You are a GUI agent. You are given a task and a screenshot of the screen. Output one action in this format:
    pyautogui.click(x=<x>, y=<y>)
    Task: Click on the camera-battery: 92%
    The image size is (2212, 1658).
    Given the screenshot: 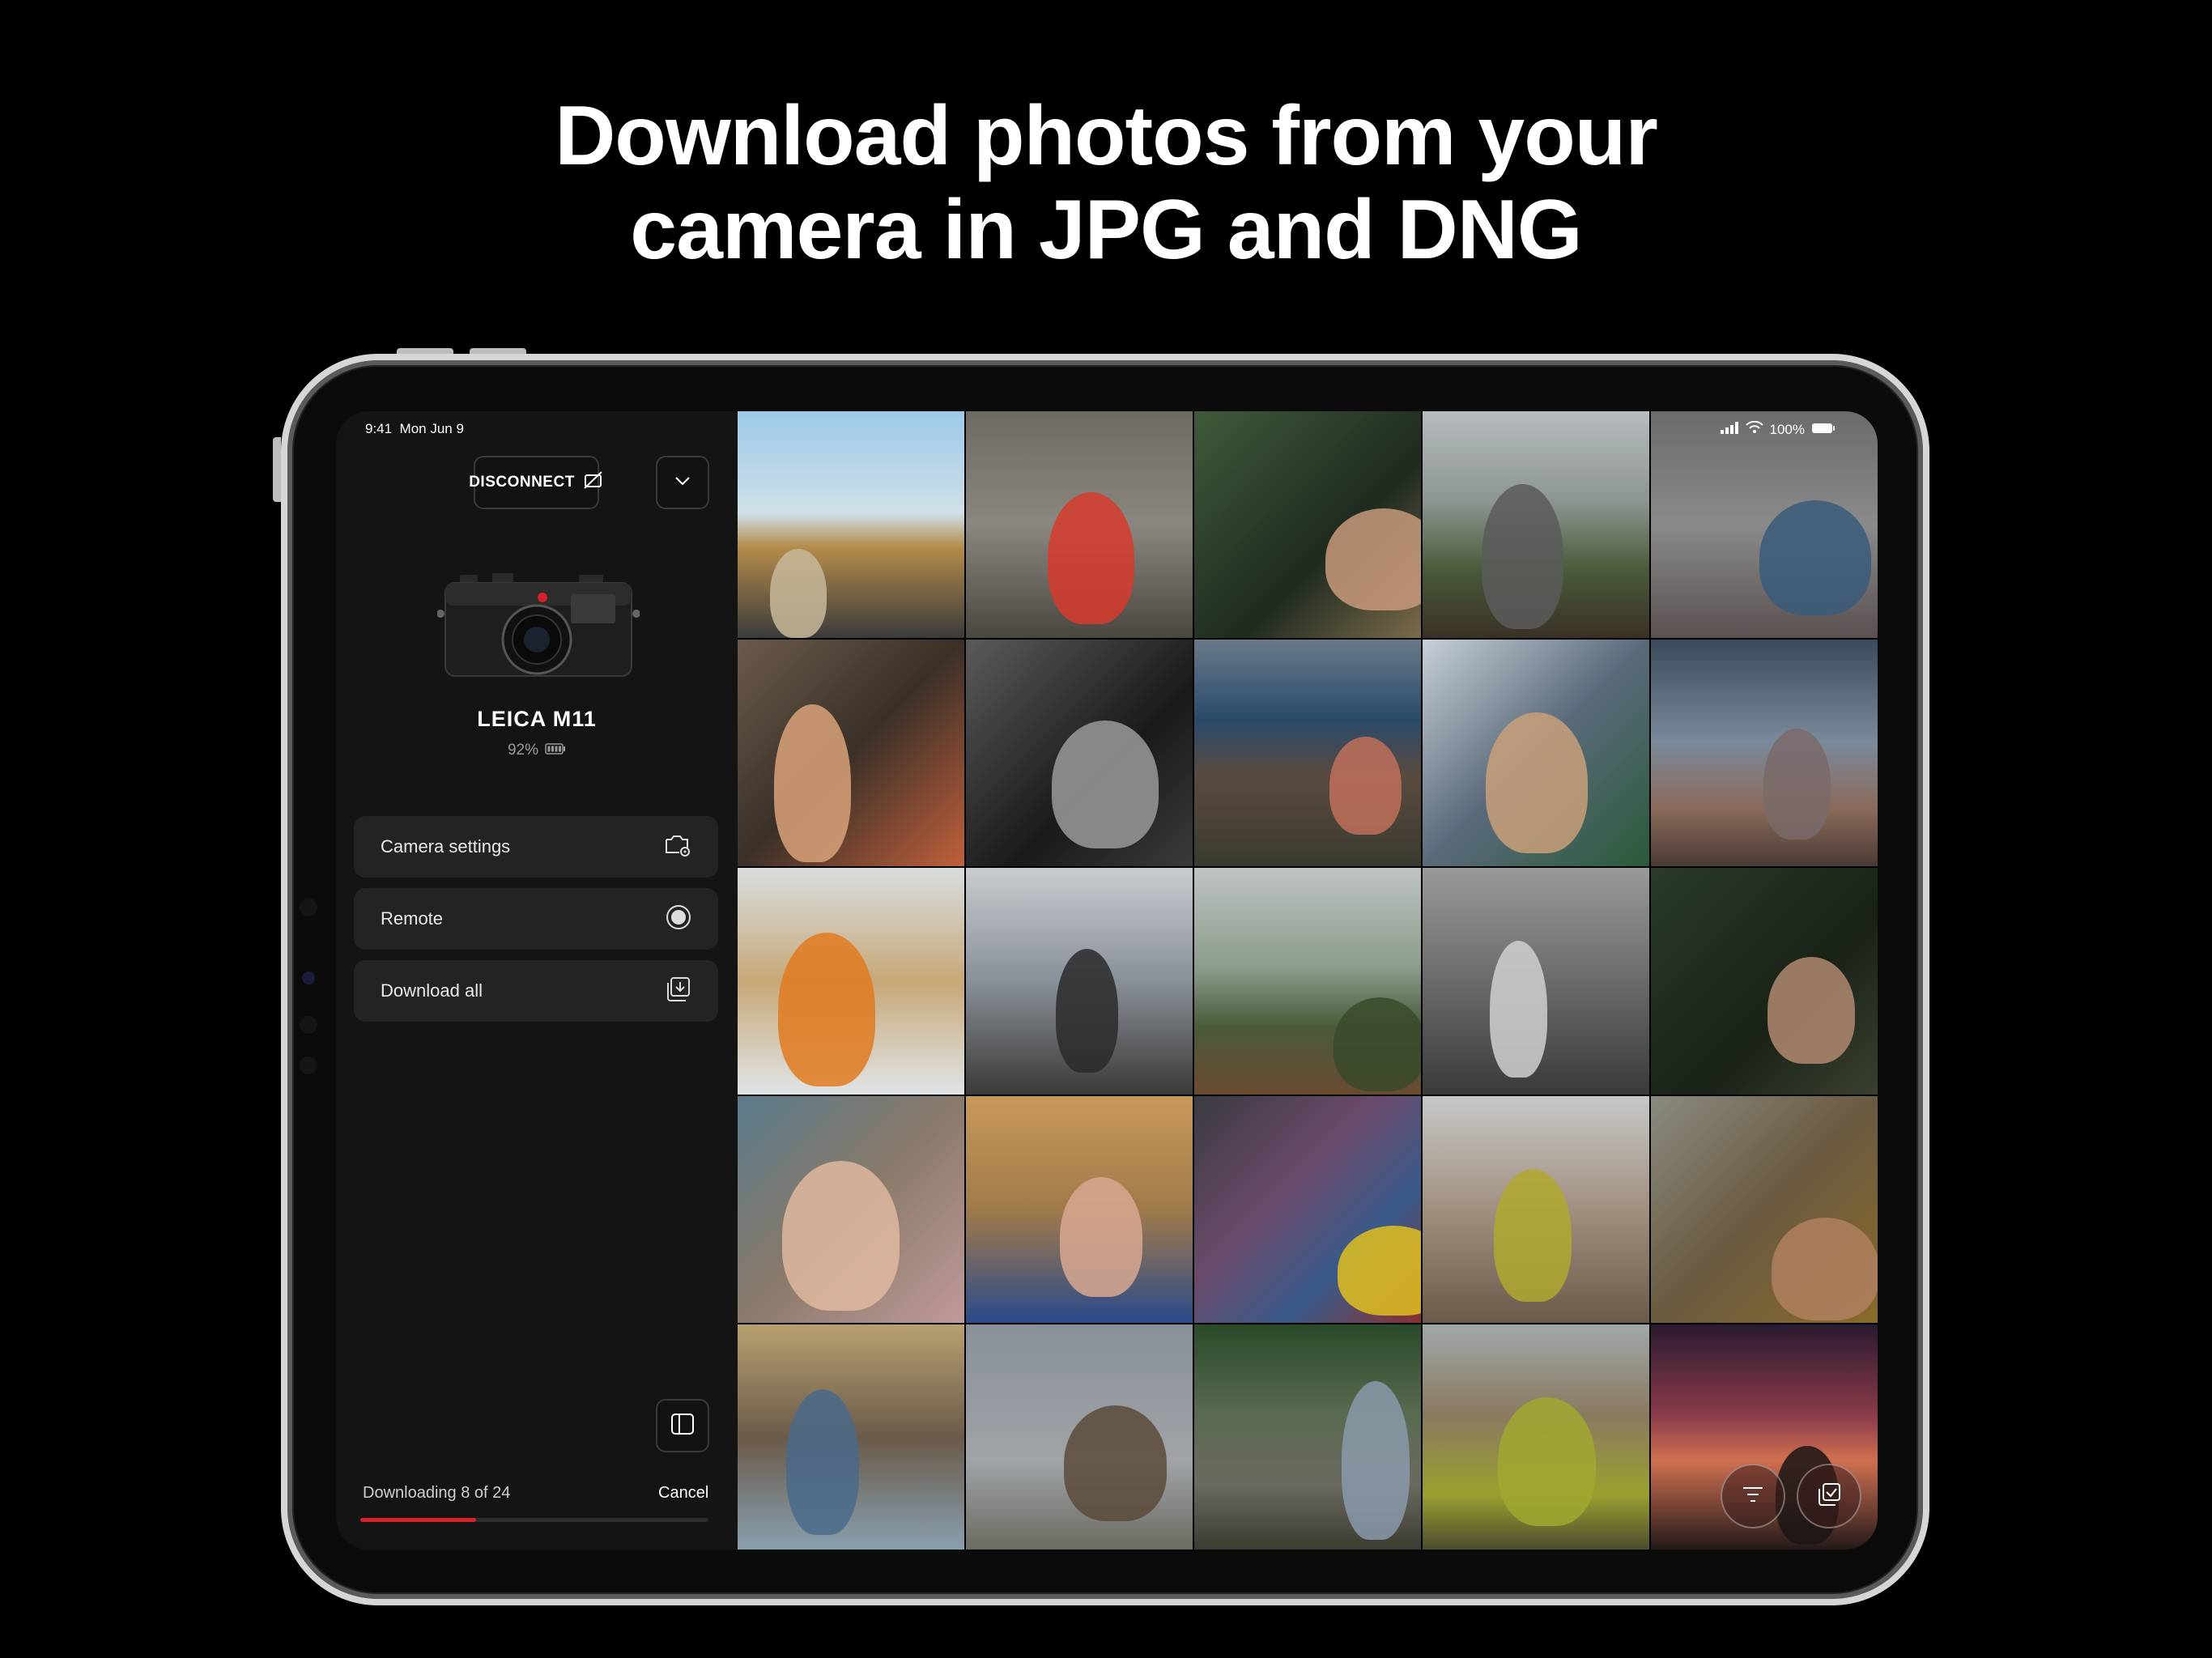 What is the action you would take?
    pyautogui.click(x=537, y=750)
    